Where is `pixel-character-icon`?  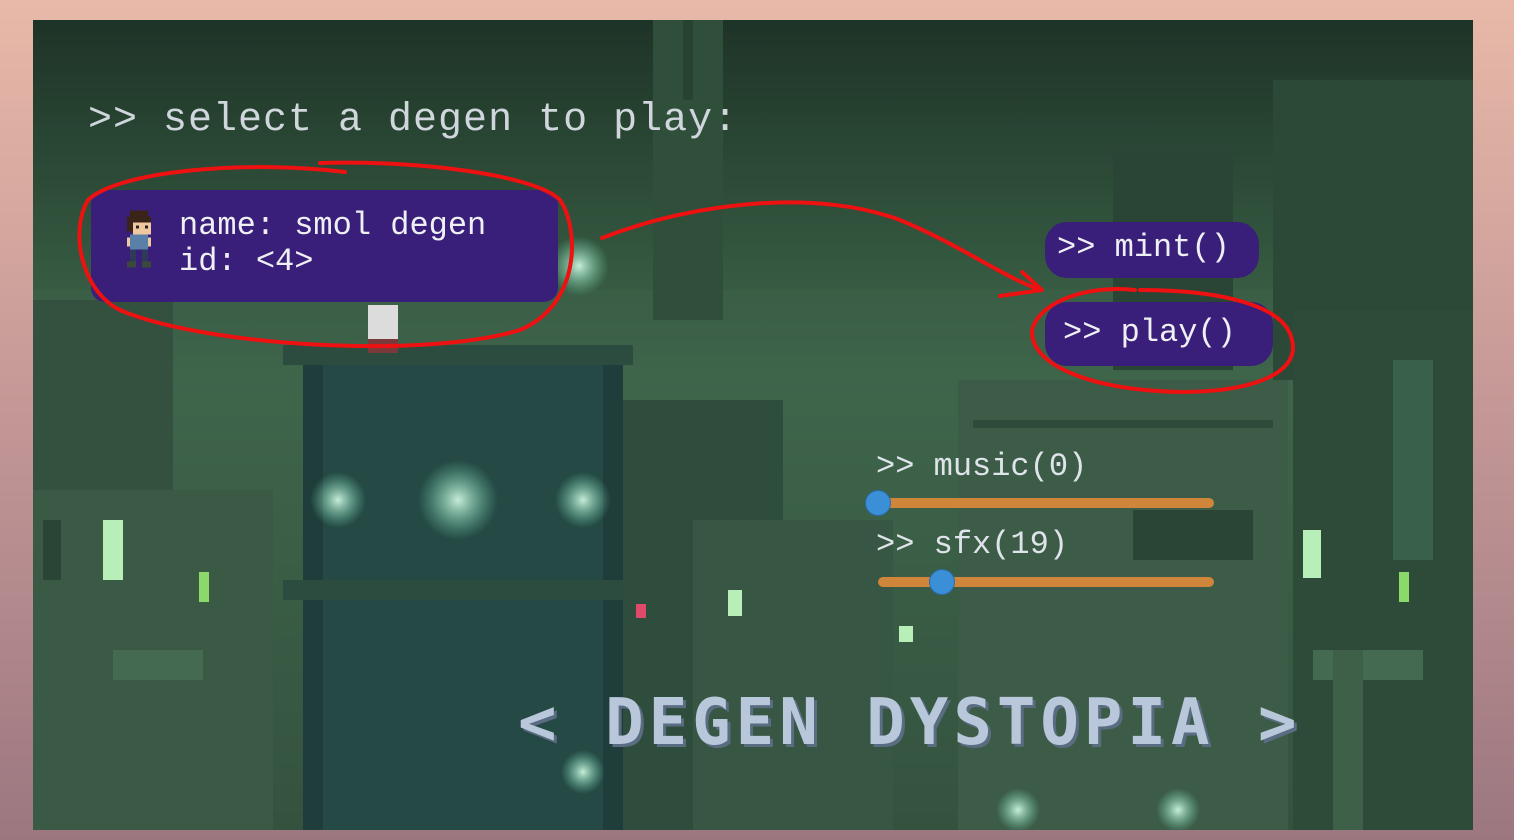 pixel-character-icon is located at coordinates (139, 239).